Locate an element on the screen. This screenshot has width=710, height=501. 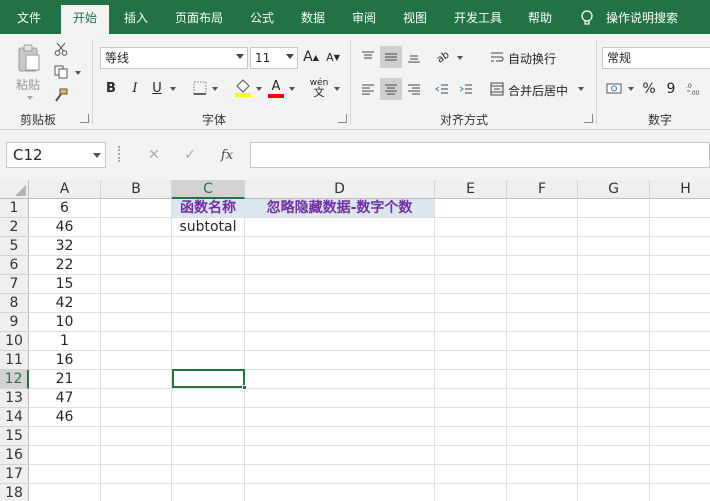
comma-style-button: 9 is located at coordinates (671, 89).